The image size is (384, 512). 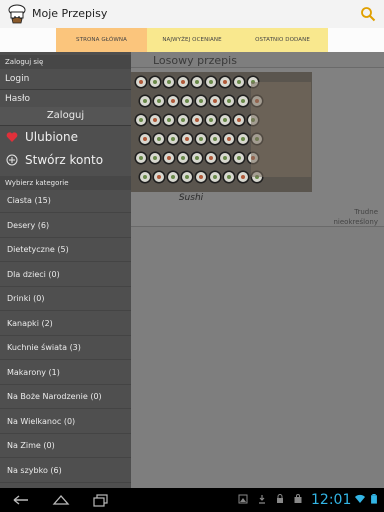 I want to click on lock-icon, so click(x=280, y=498).